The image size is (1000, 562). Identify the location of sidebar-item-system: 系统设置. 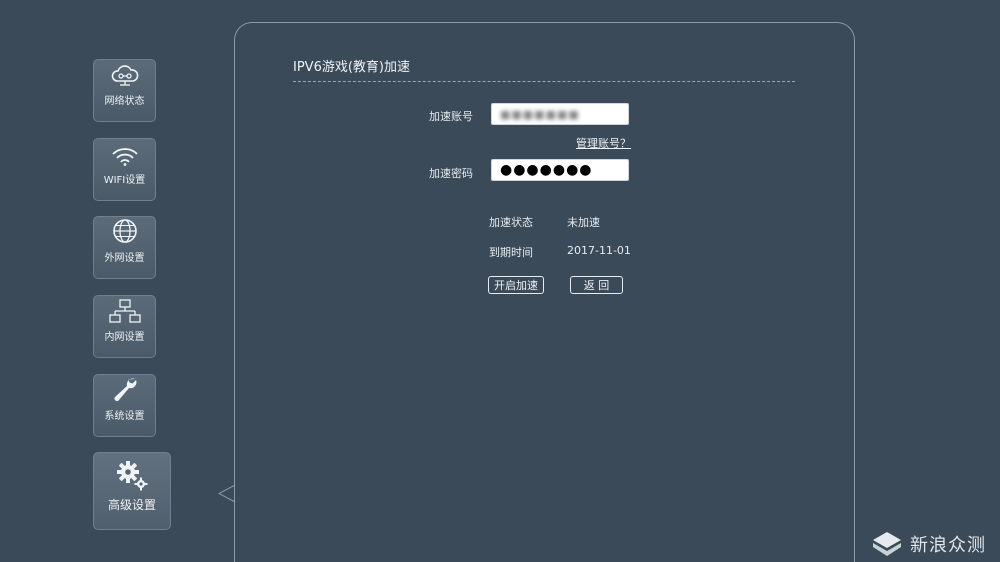
(124, 405).